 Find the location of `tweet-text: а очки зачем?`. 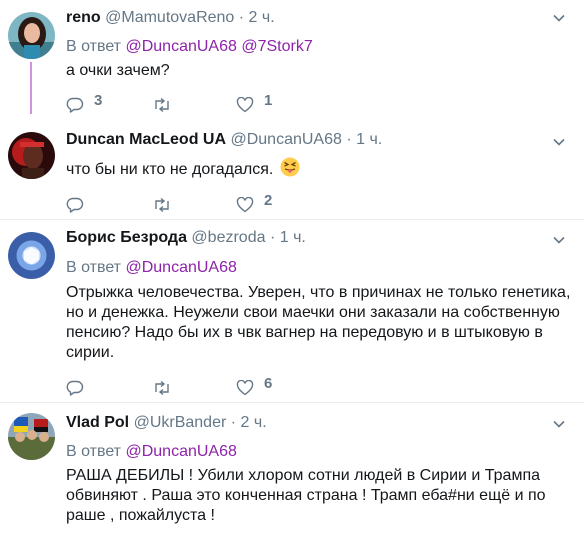

tweet-text: а очки зачем? is located at coordinates (118, 70).